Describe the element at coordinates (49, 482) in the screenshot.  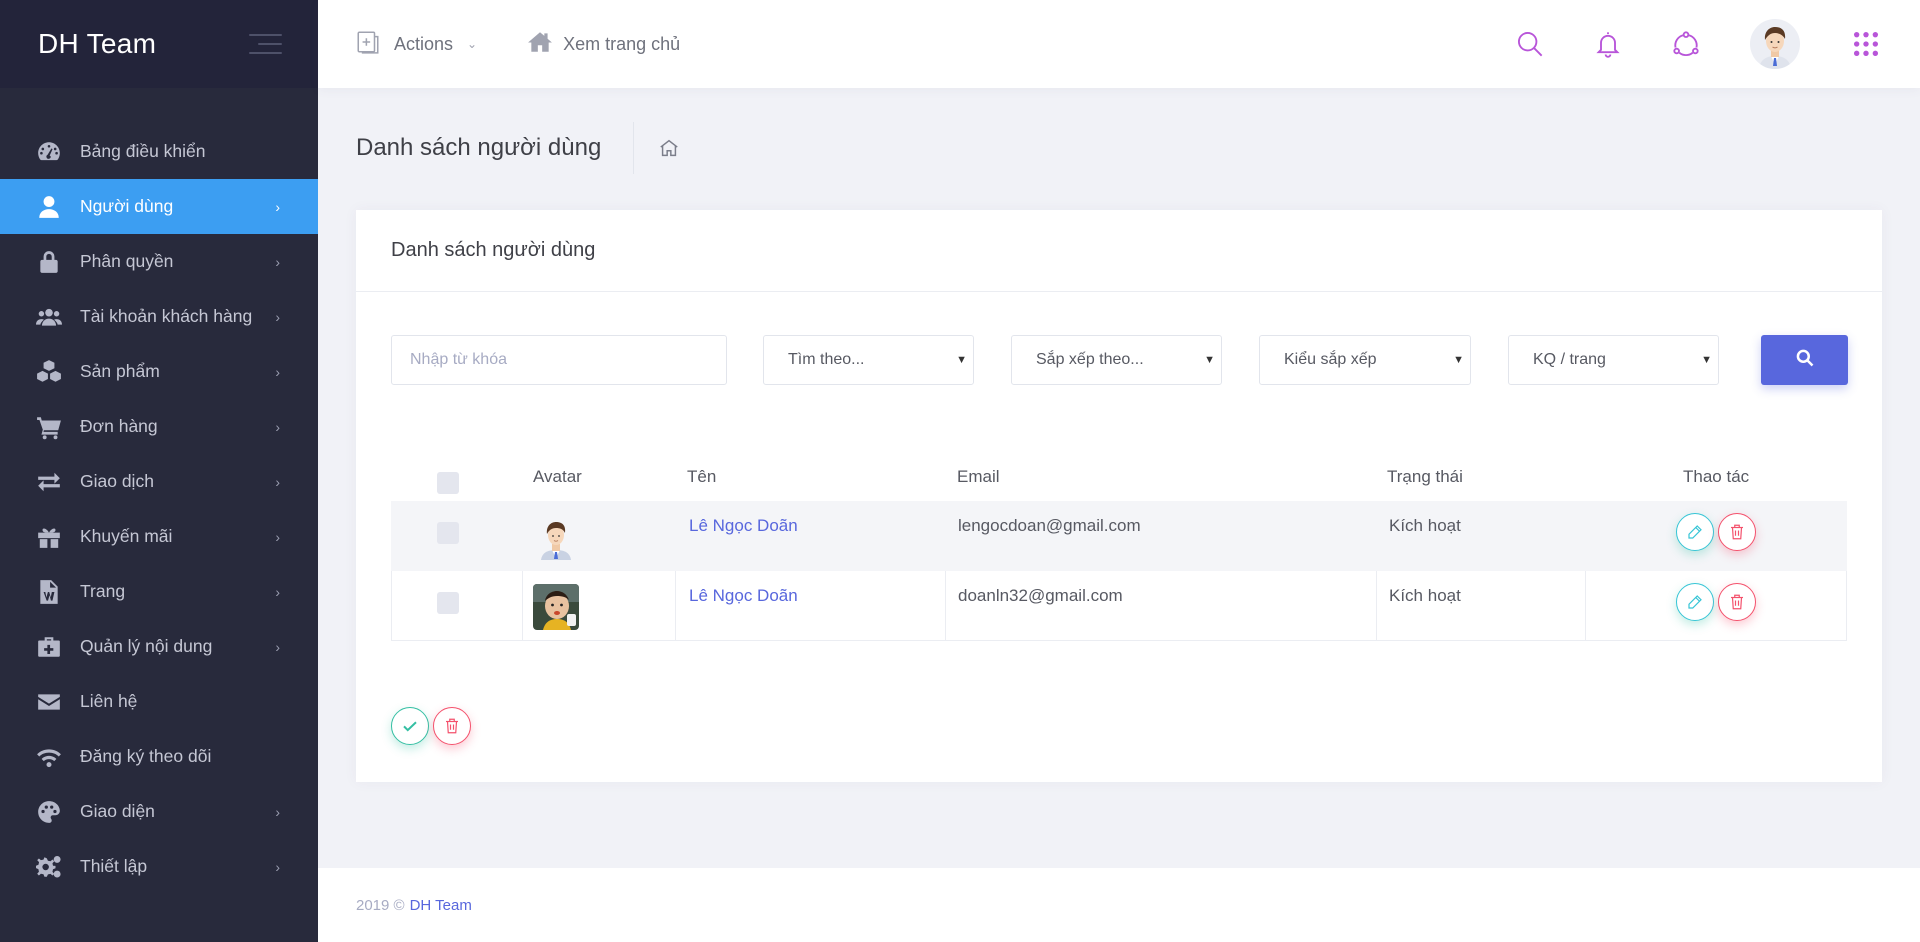
I see `exchange-icon` at that location.